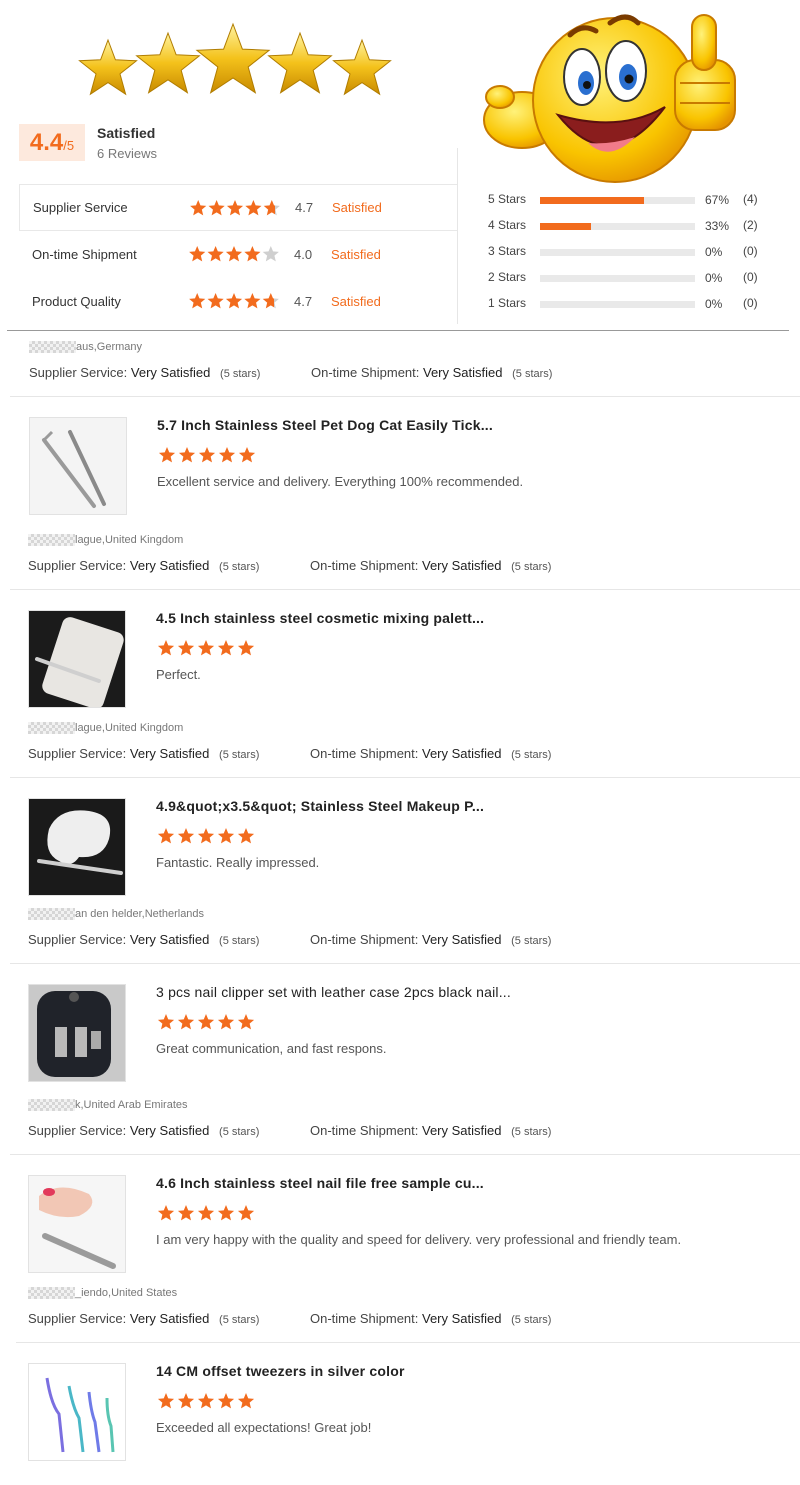  Describe the element at coordinates (69, 145) in the screenshot. I see `overall-score-denominator: /5` at that location.